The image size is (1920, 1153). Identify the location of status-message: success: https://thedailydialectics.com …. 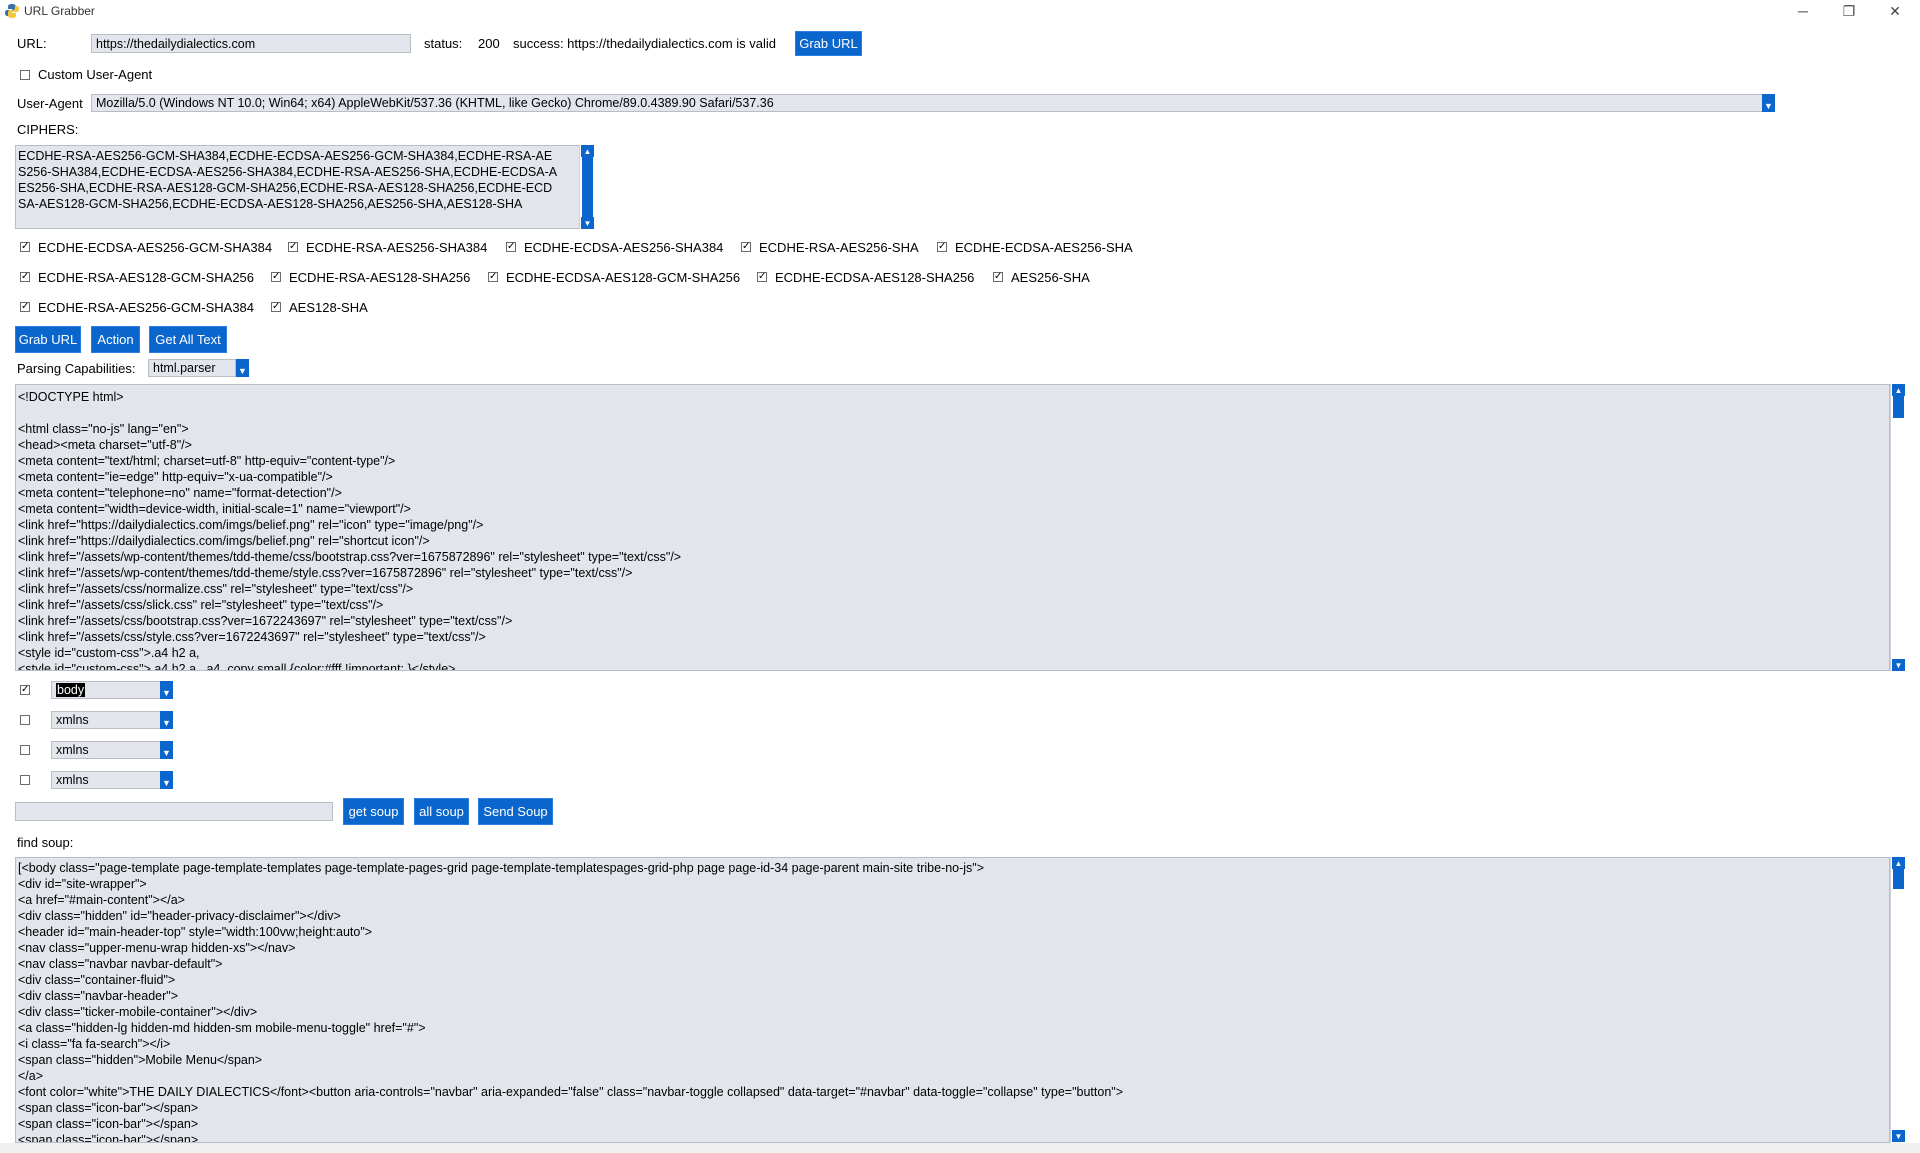
(644, 43).